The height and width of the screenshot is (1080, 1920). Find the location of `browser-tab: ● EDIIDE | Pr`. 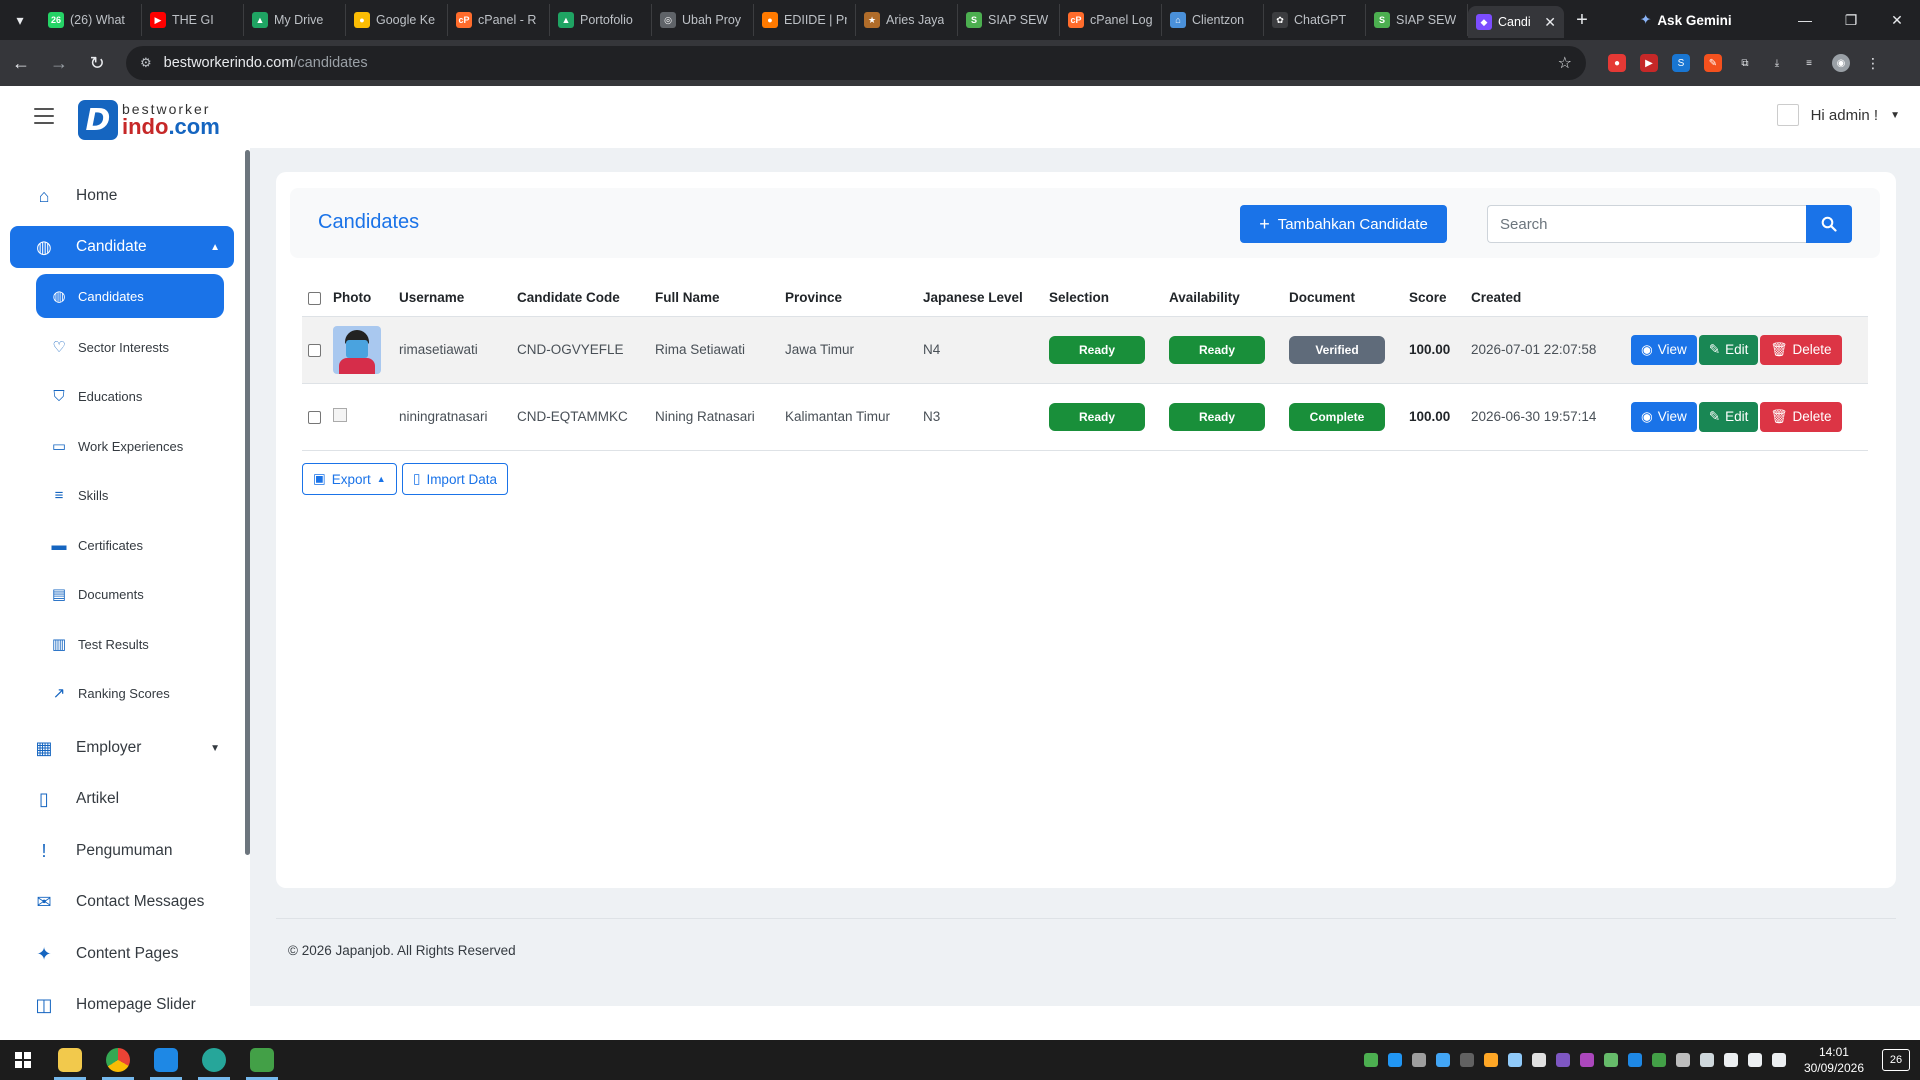

browser-tab: ● EDIIDE | Pr is located at coordinates (805, 20).